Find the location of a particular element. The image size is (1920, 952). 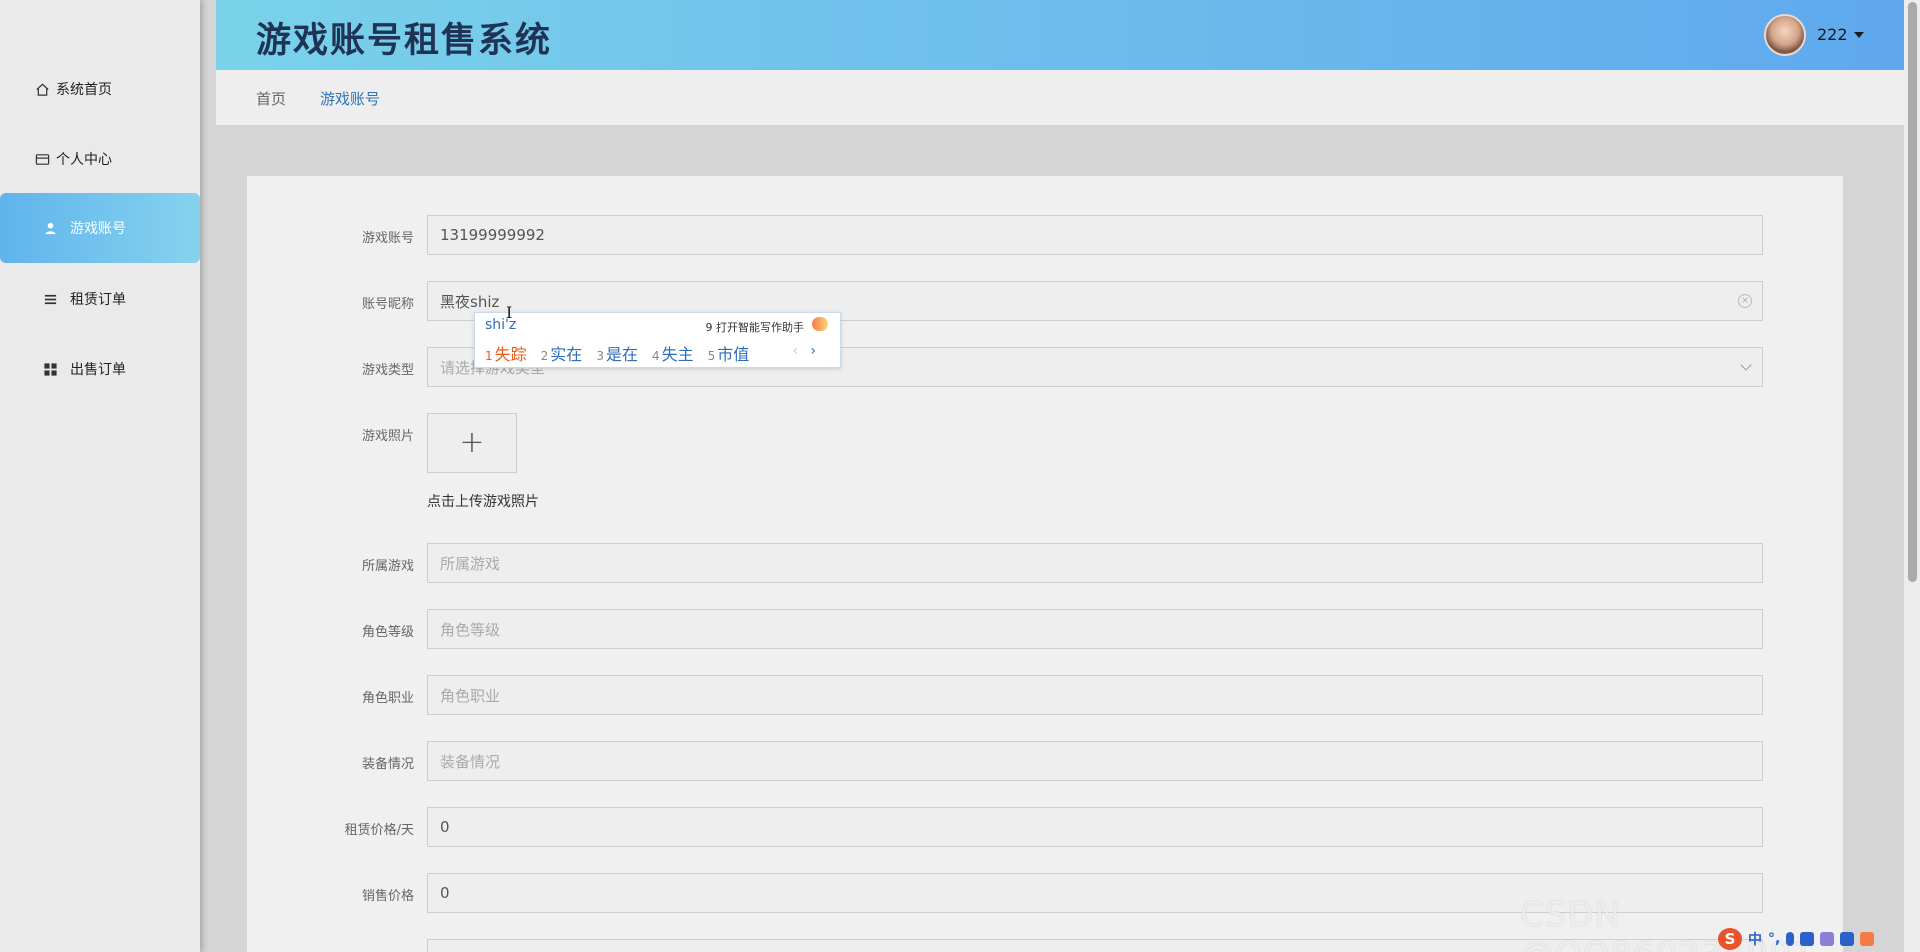

text-cursor-icon: I is located at coordinates (509, 312).